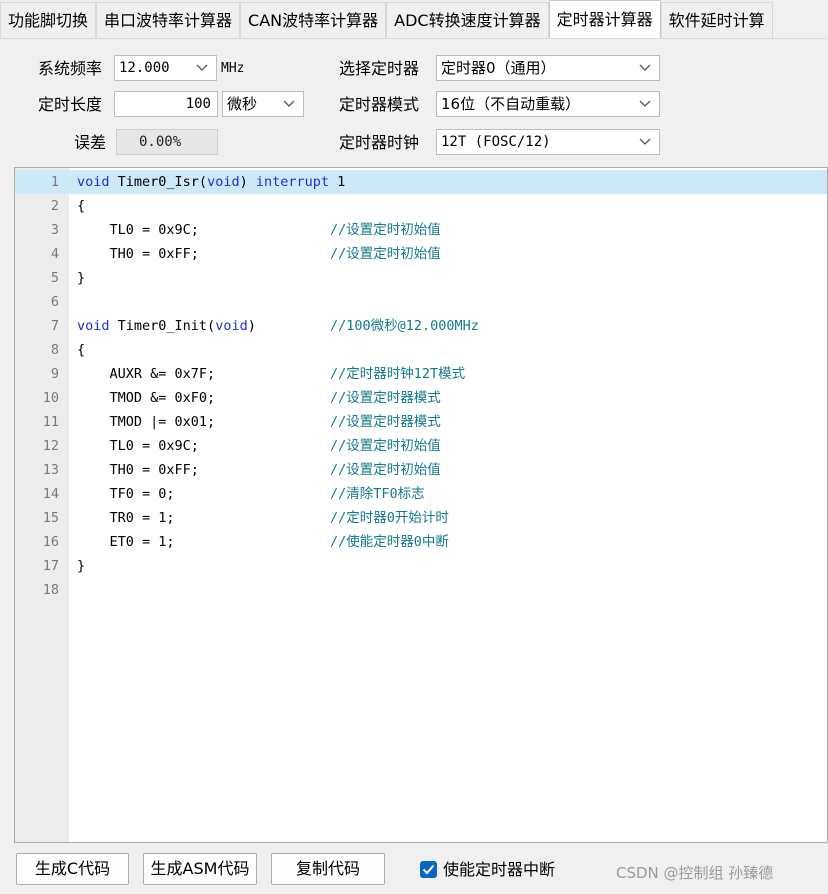 The height and width of the screenshot is (894, 828). Describe the element at coordinates (50, 542) in the screenshot. I see `line-number: 16` at that location.